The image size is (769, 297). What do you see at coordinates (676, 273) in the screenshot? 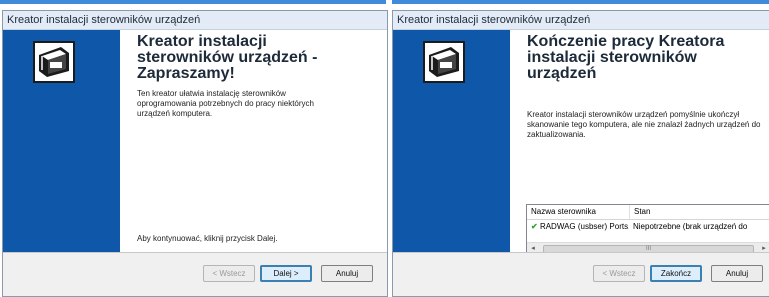
I see `finish-button: Zakończ` at bounding box center [676, 273].